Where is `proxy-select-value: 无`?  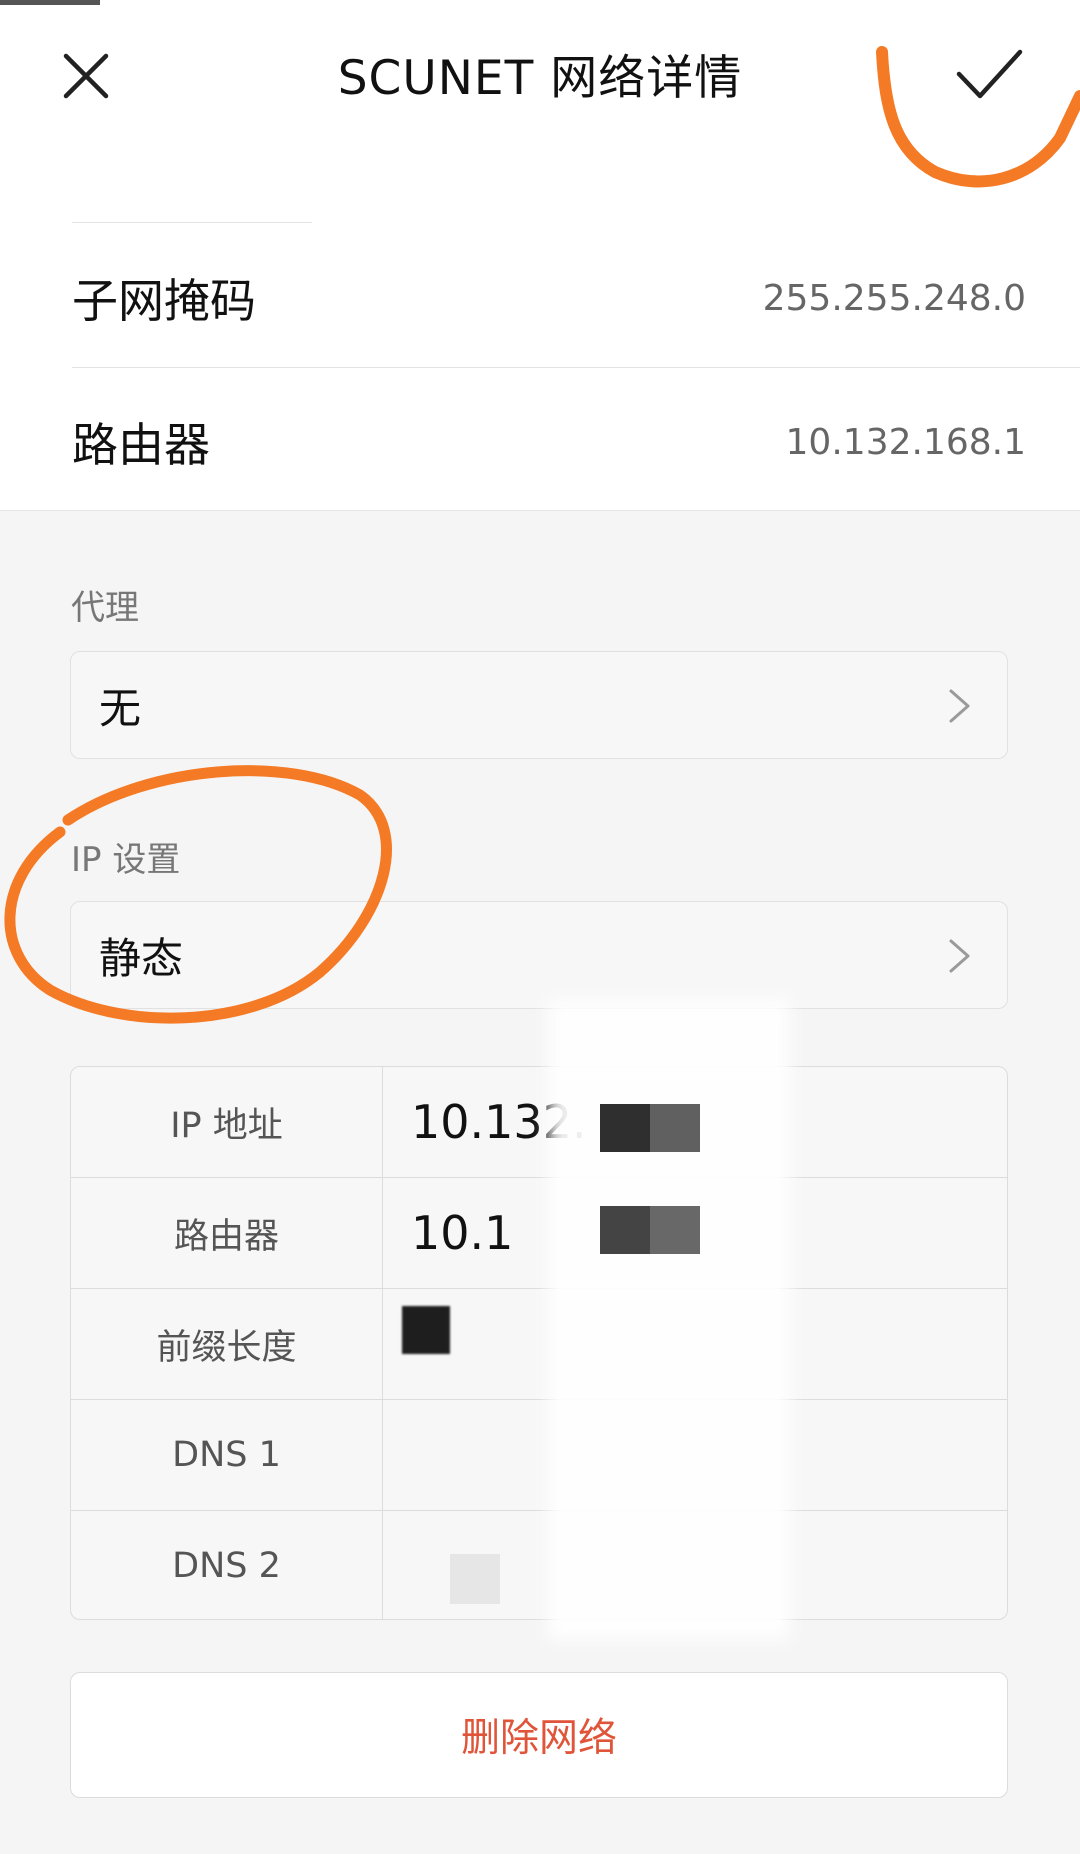 proxy-select-value: 无 is located at coordinates (120, 708).